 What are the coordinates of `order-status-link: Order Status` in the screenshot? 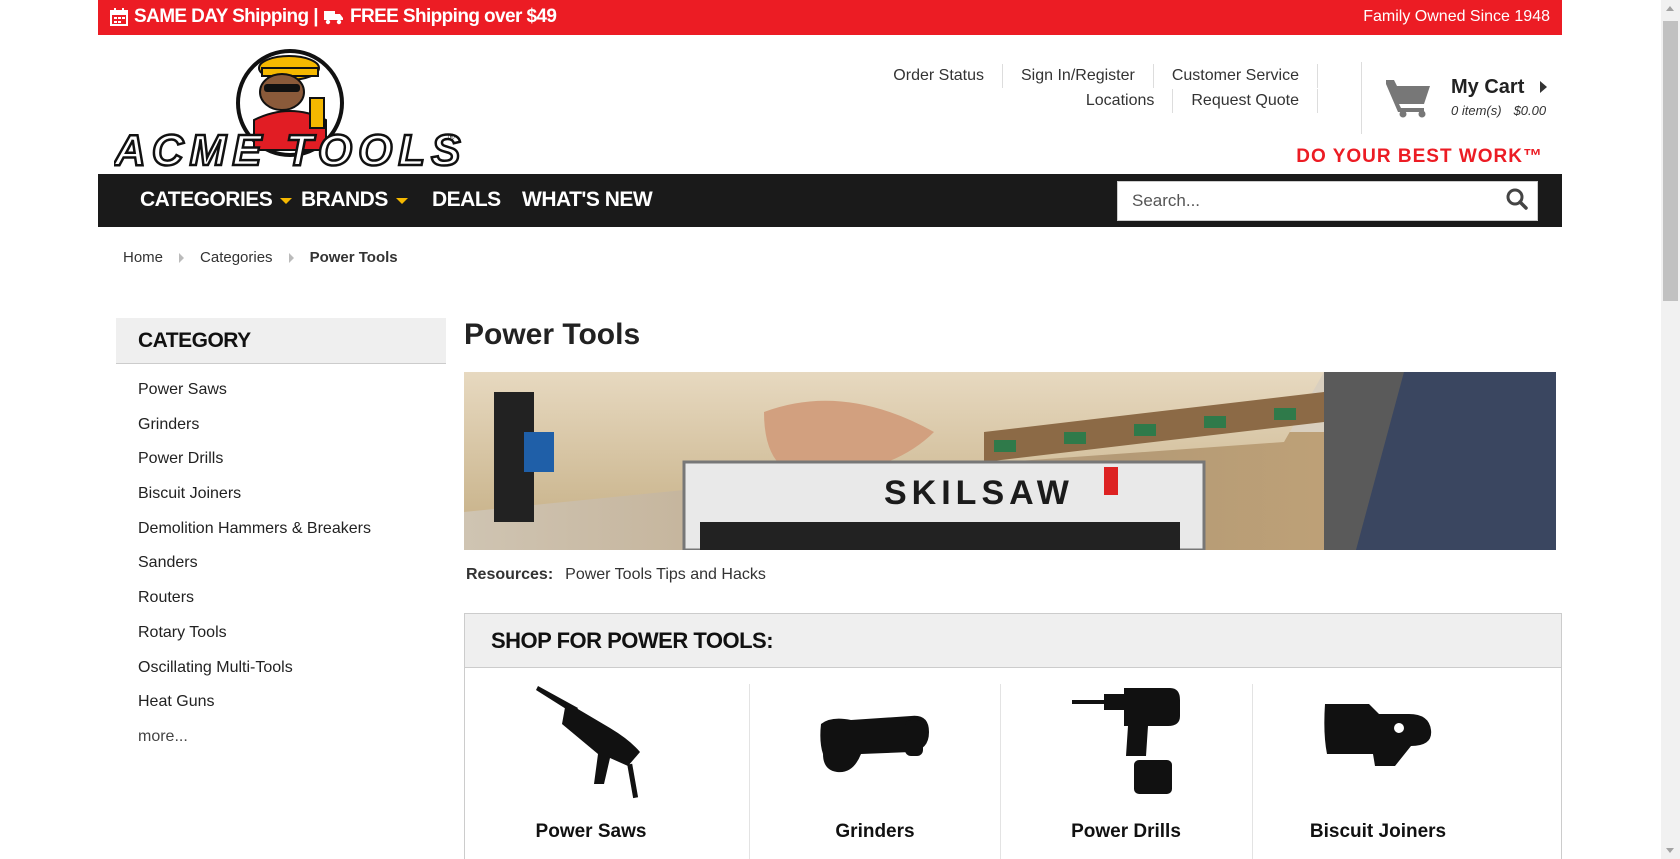 It's located at (939, 76).